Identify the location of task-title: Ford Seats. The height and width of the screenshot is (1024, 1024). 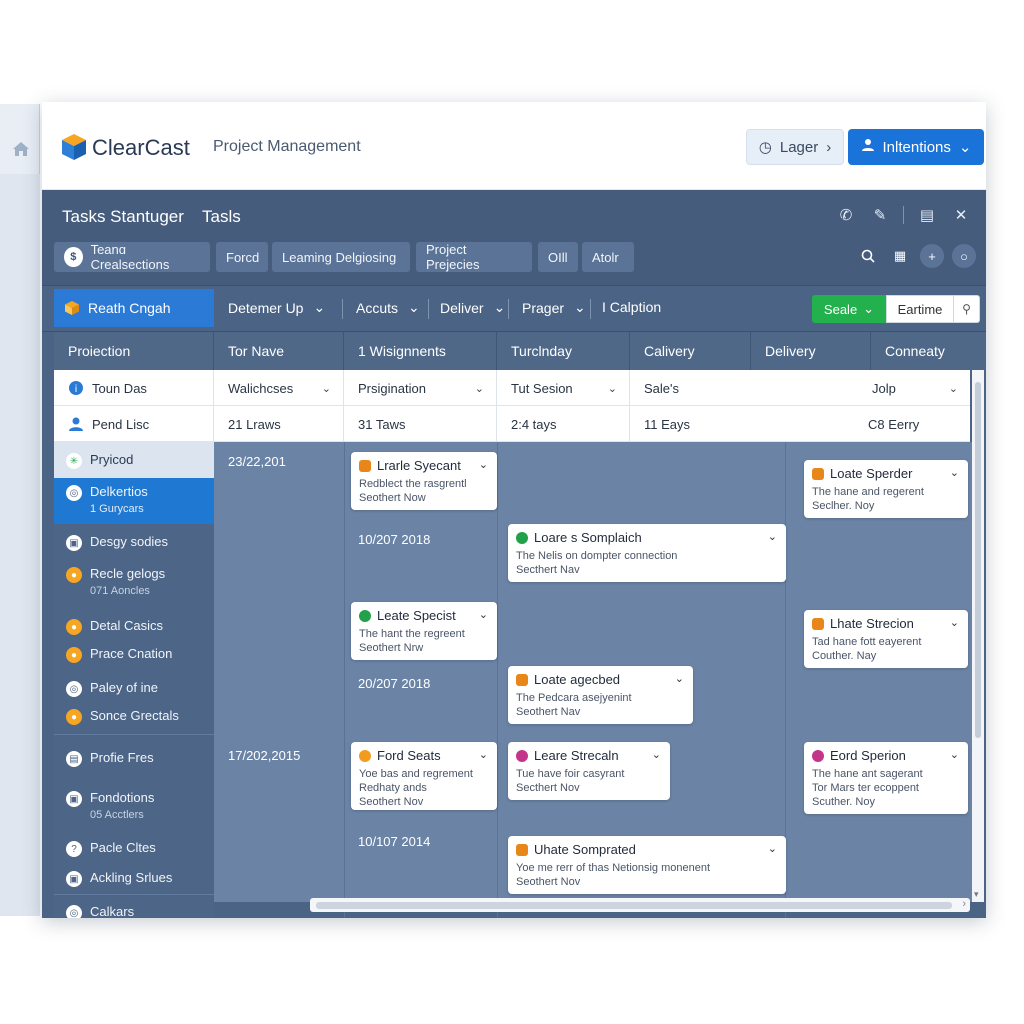
(409, 755).